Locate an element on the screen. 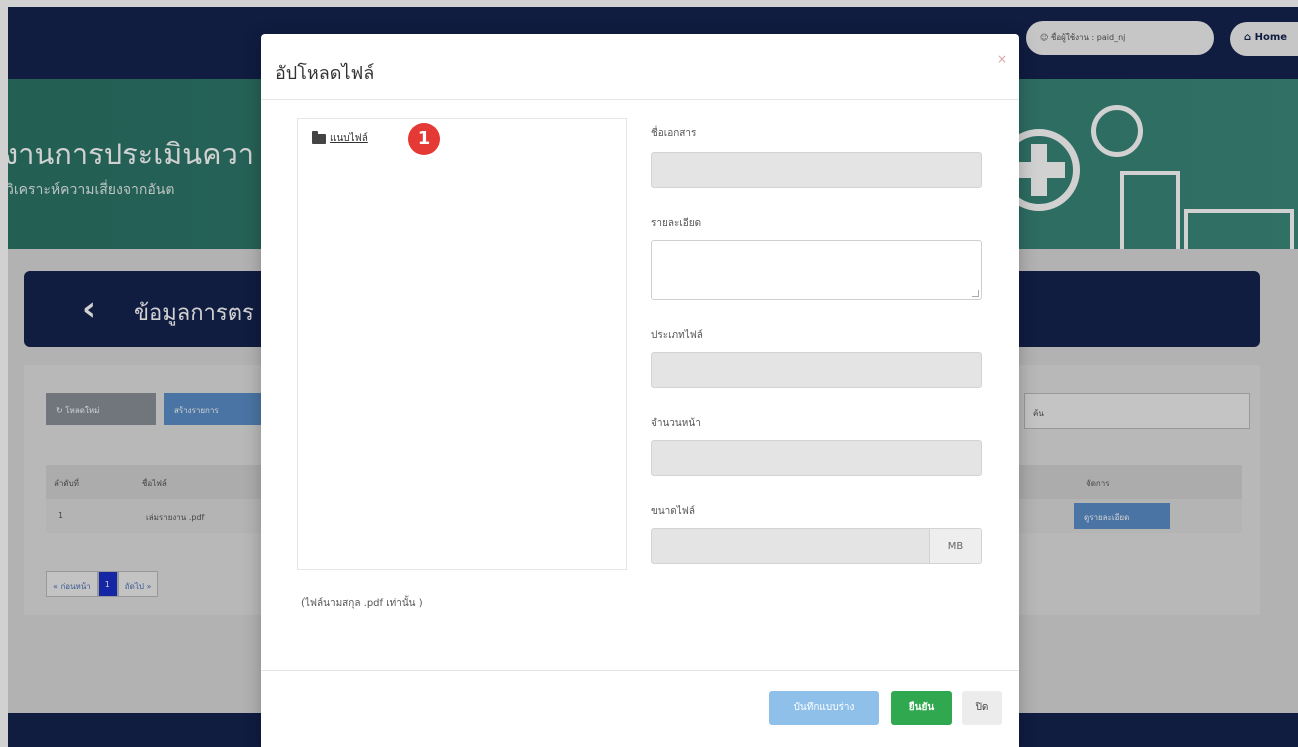  close-icon: × is located at coordinates (1002, 59).